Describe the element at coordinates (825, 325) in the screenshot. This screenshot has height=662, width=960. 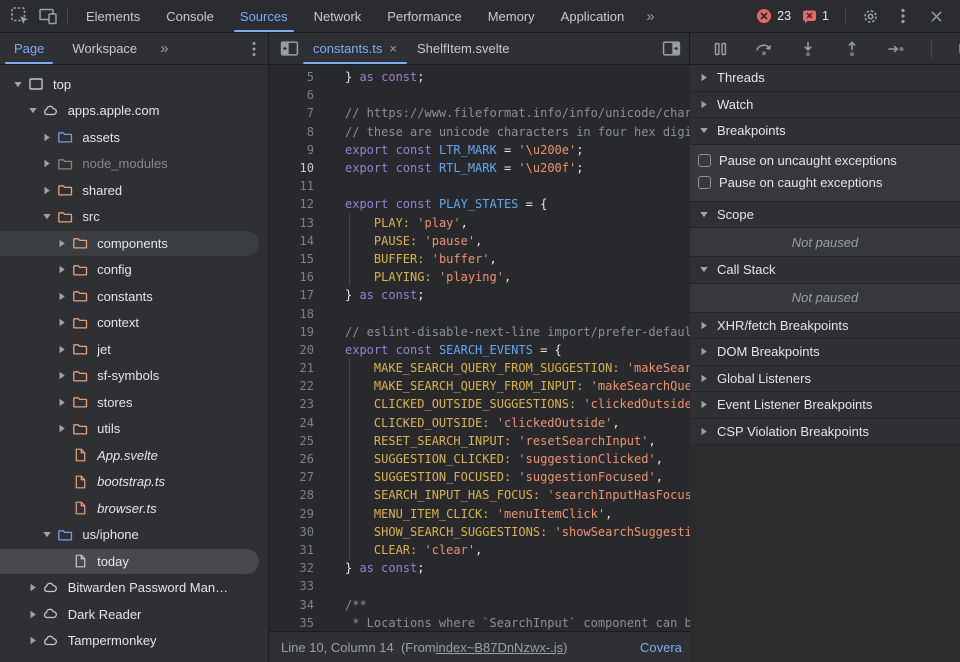
I see `section-xhr-fetch-breakpoints: XHR/fetch Breakpoints` at that location.